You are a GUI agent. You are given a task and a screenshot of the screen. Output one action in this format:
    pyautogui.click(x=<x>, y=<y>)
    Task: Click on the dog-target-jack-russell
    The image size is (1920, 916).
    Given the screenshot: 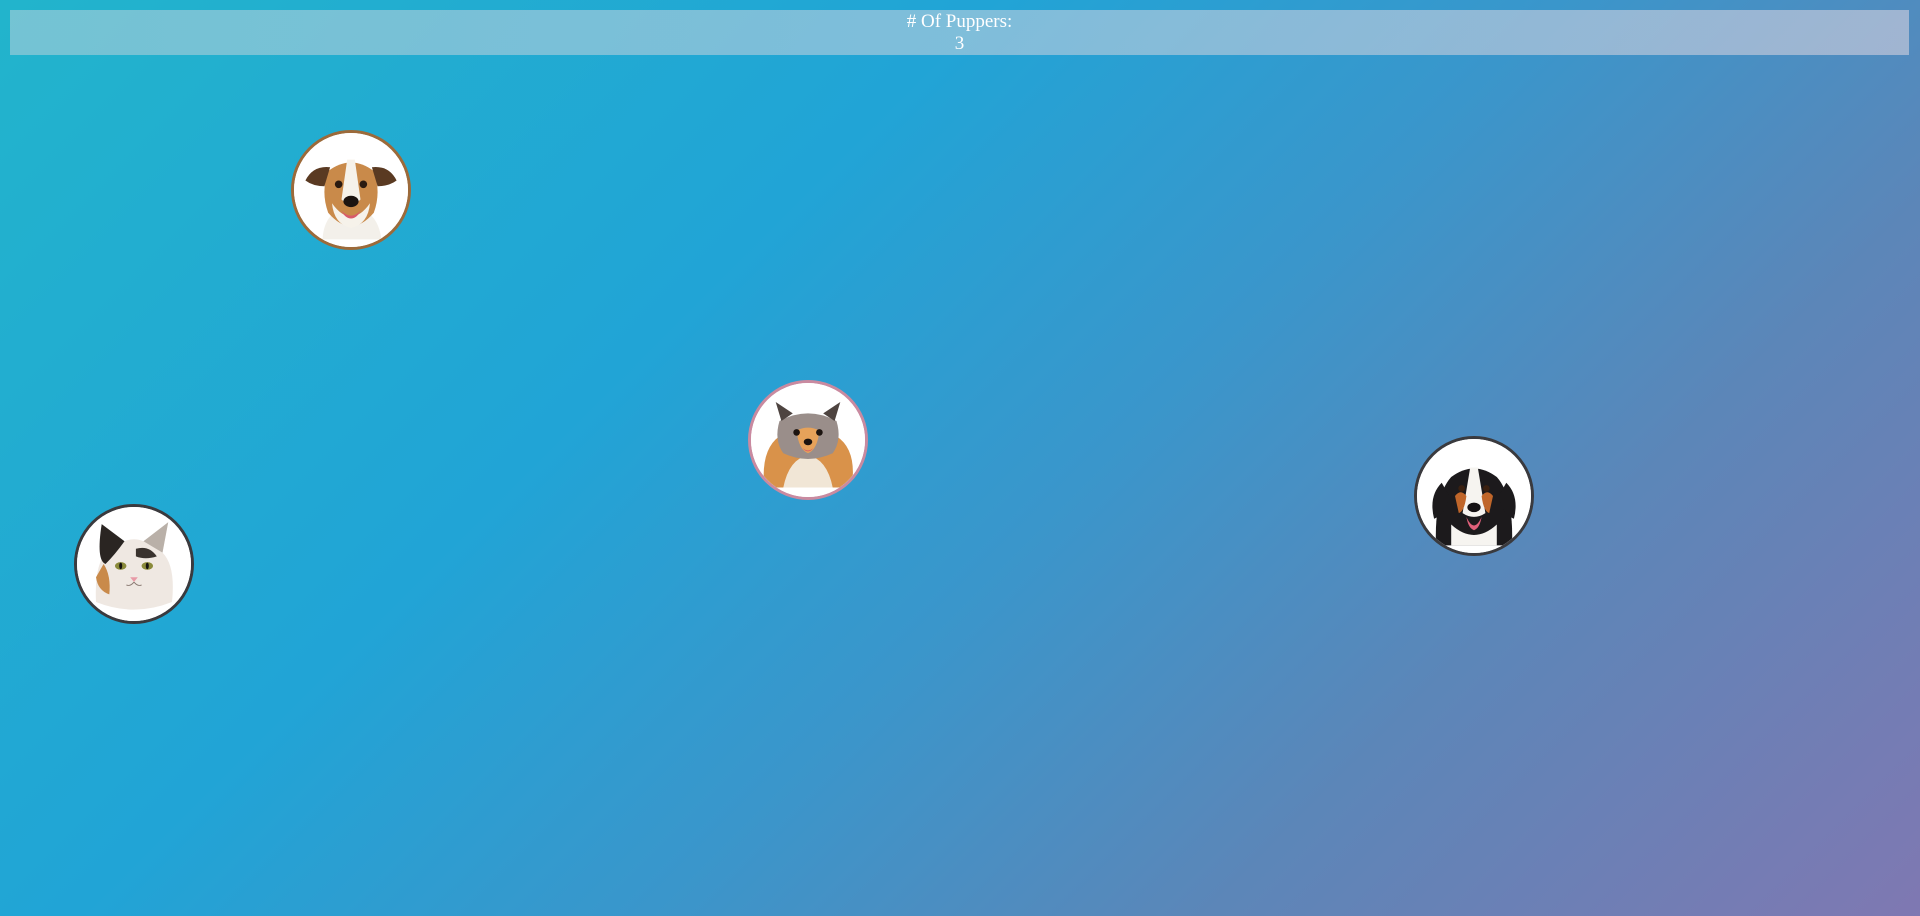 What is the action you would take?
    pyautogui.click(x=351, y=190)
    